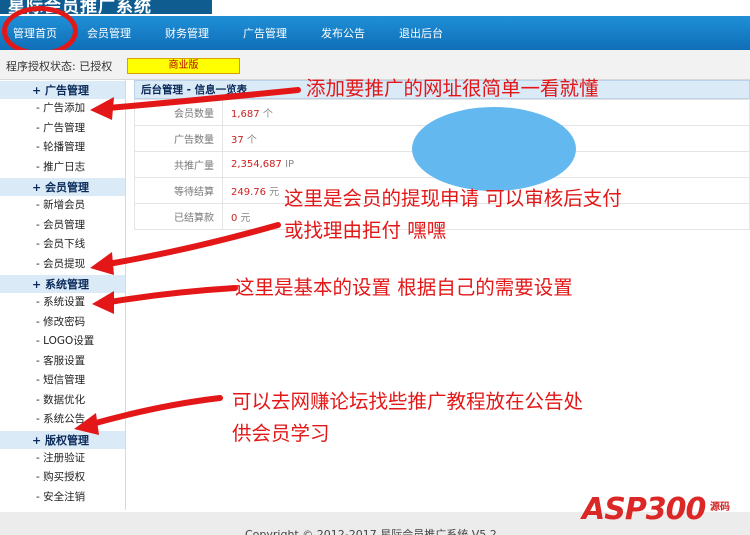  Describe the element at coordinates (62, 129) in the screenshot. I see `sidebar-item-ad-manage: - 广告管理` at that location.